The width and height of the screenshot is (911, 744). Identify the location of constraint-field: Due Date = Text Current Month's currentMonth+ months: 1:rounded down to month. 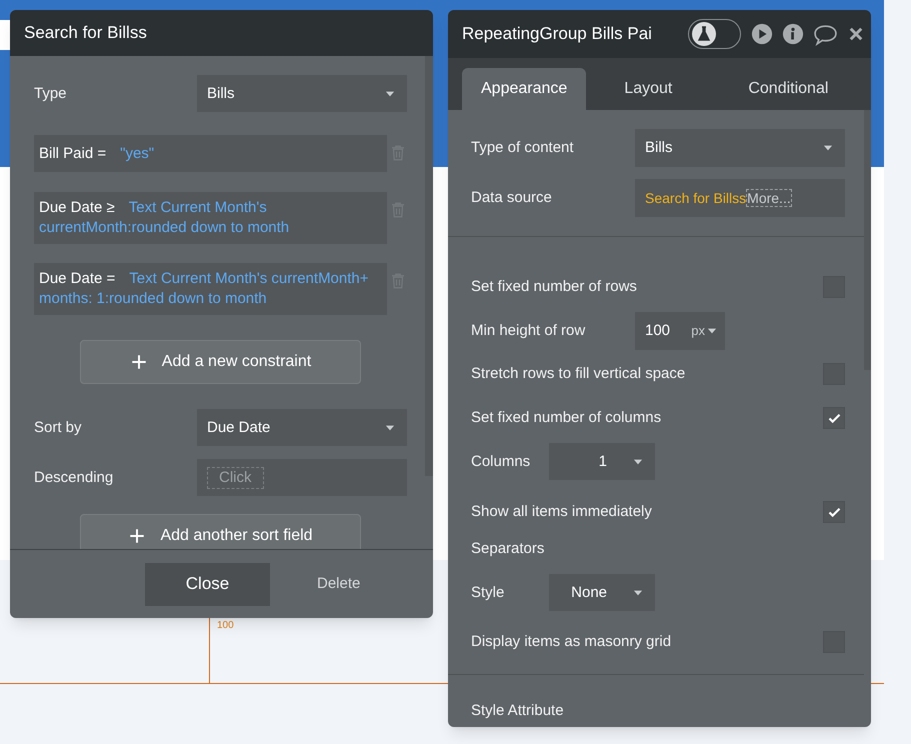
(210, 289).